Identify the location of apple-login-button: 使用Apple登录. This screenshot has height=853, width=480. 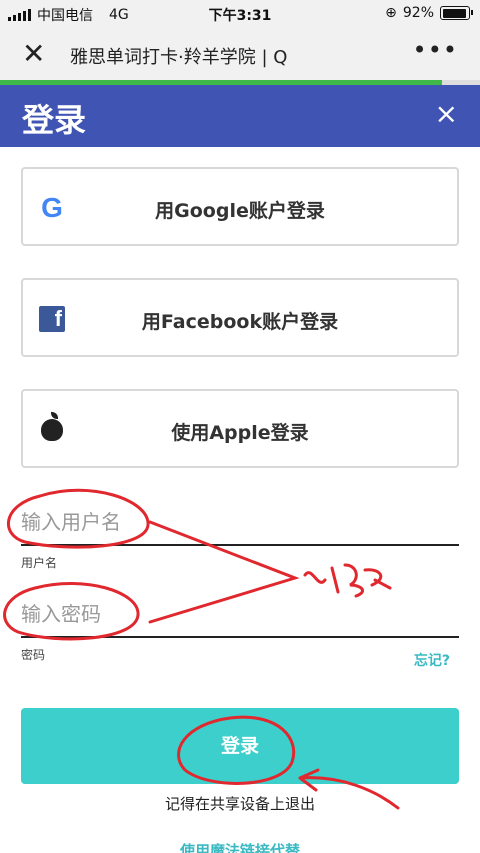
(240, 428).